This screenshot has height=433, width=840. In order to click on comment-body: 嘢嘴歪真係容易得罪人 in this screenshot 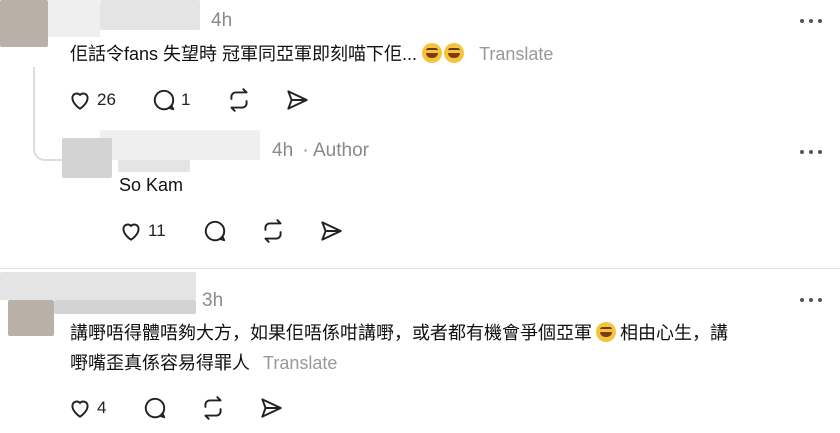, I will do `click(160, 363)`.